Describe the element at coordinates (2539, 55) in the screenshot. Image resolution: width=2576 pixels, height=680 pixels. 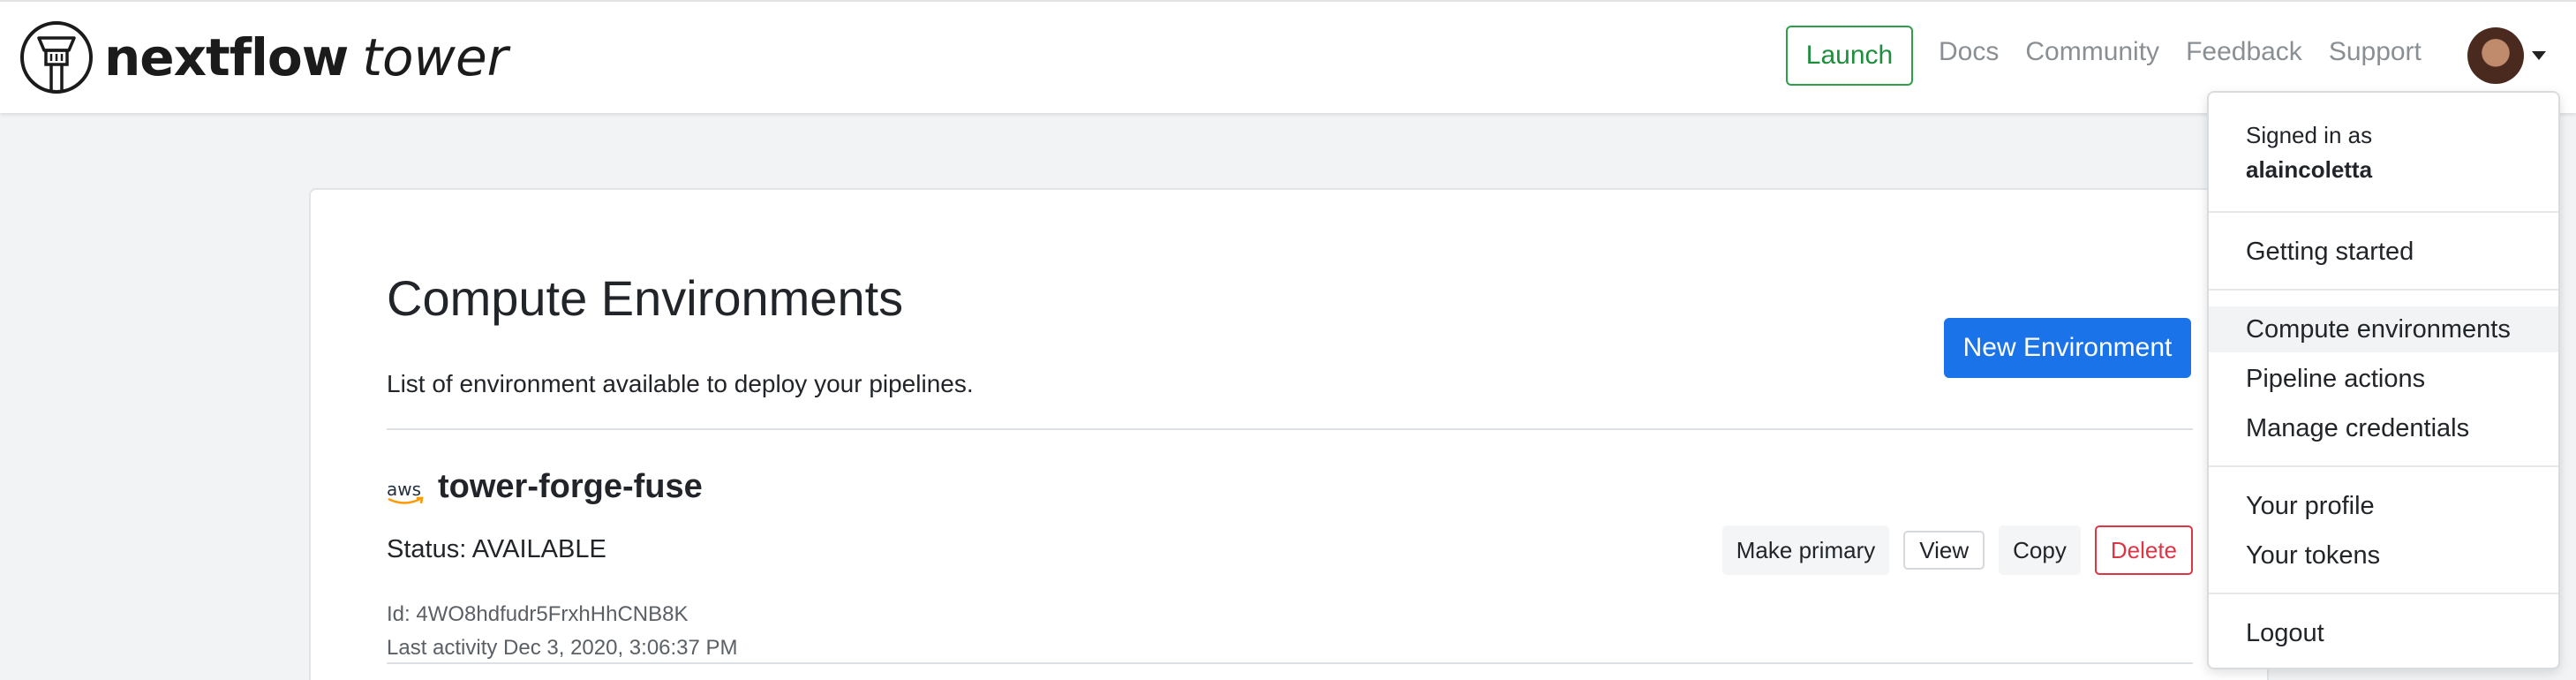
I see `chevron-down-icon` at that location.